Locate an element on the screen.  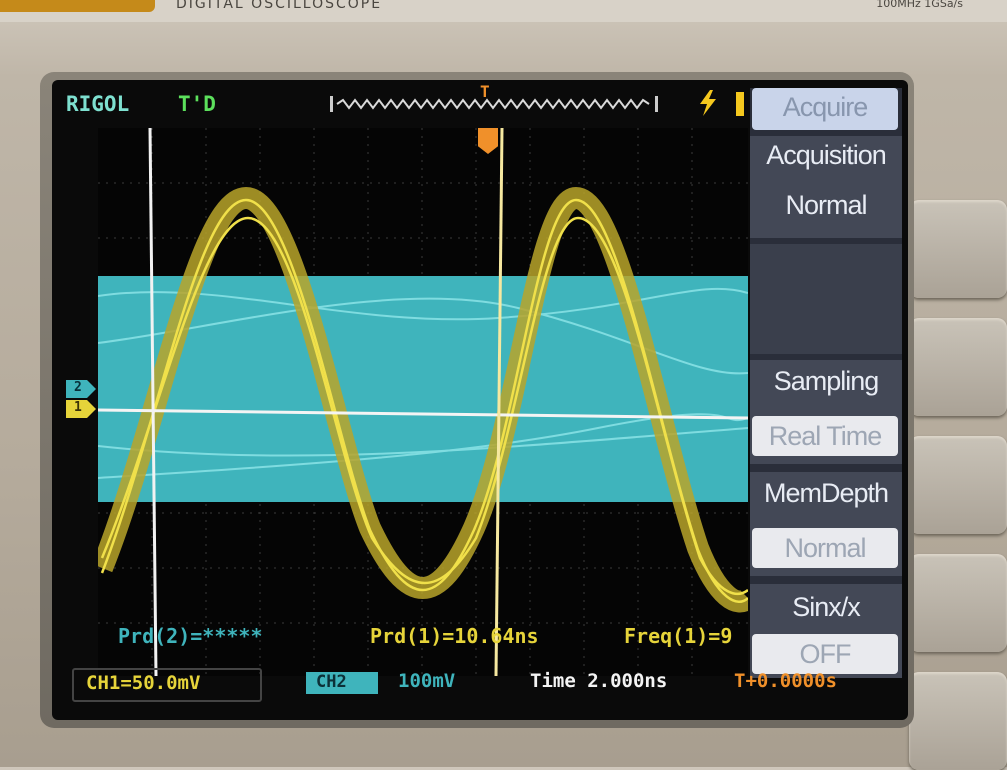
menu-item-sampling: Sampling Real Time is located at coordinates (826, 412).